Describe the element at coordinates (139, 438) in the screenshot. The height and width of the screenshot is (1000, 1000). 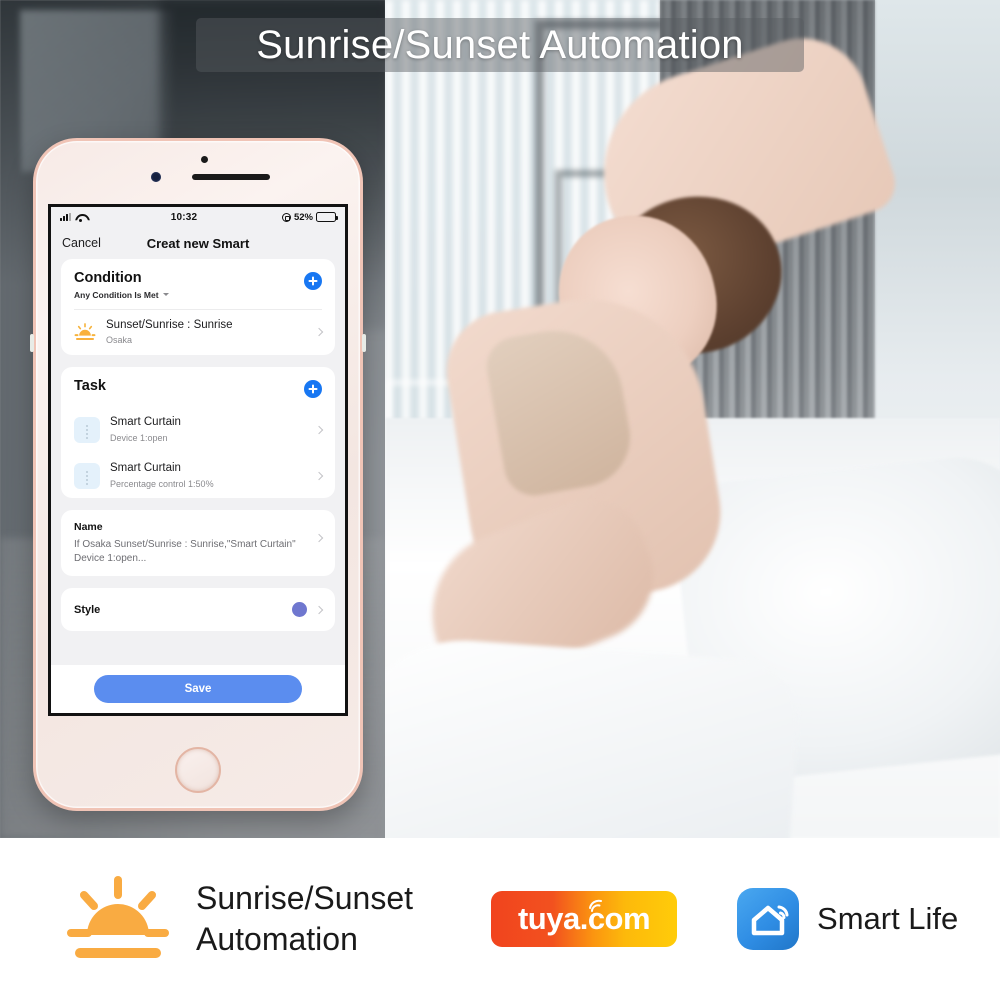
I see `task-row-subtitle: Device 1:open` at that location.